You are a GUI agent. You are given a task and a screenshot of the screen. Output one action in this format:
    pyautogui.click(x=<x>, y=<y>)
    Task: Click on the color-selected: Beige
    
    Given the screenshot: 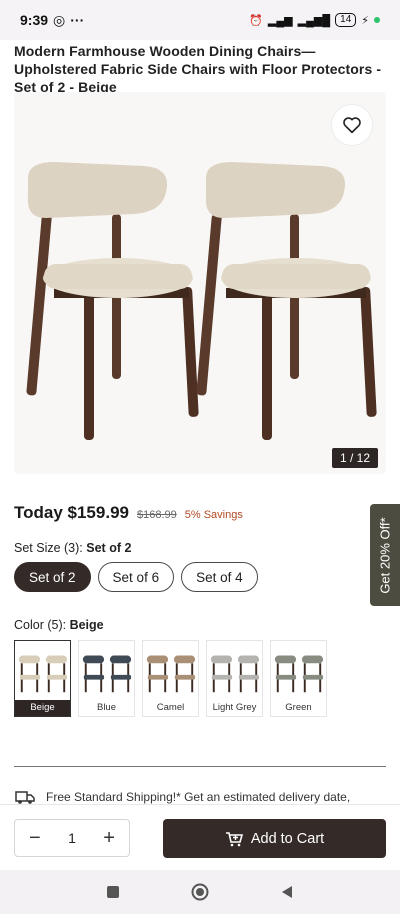 What is the action you would take?
    pyautogui.click(x=86, y=625)
    